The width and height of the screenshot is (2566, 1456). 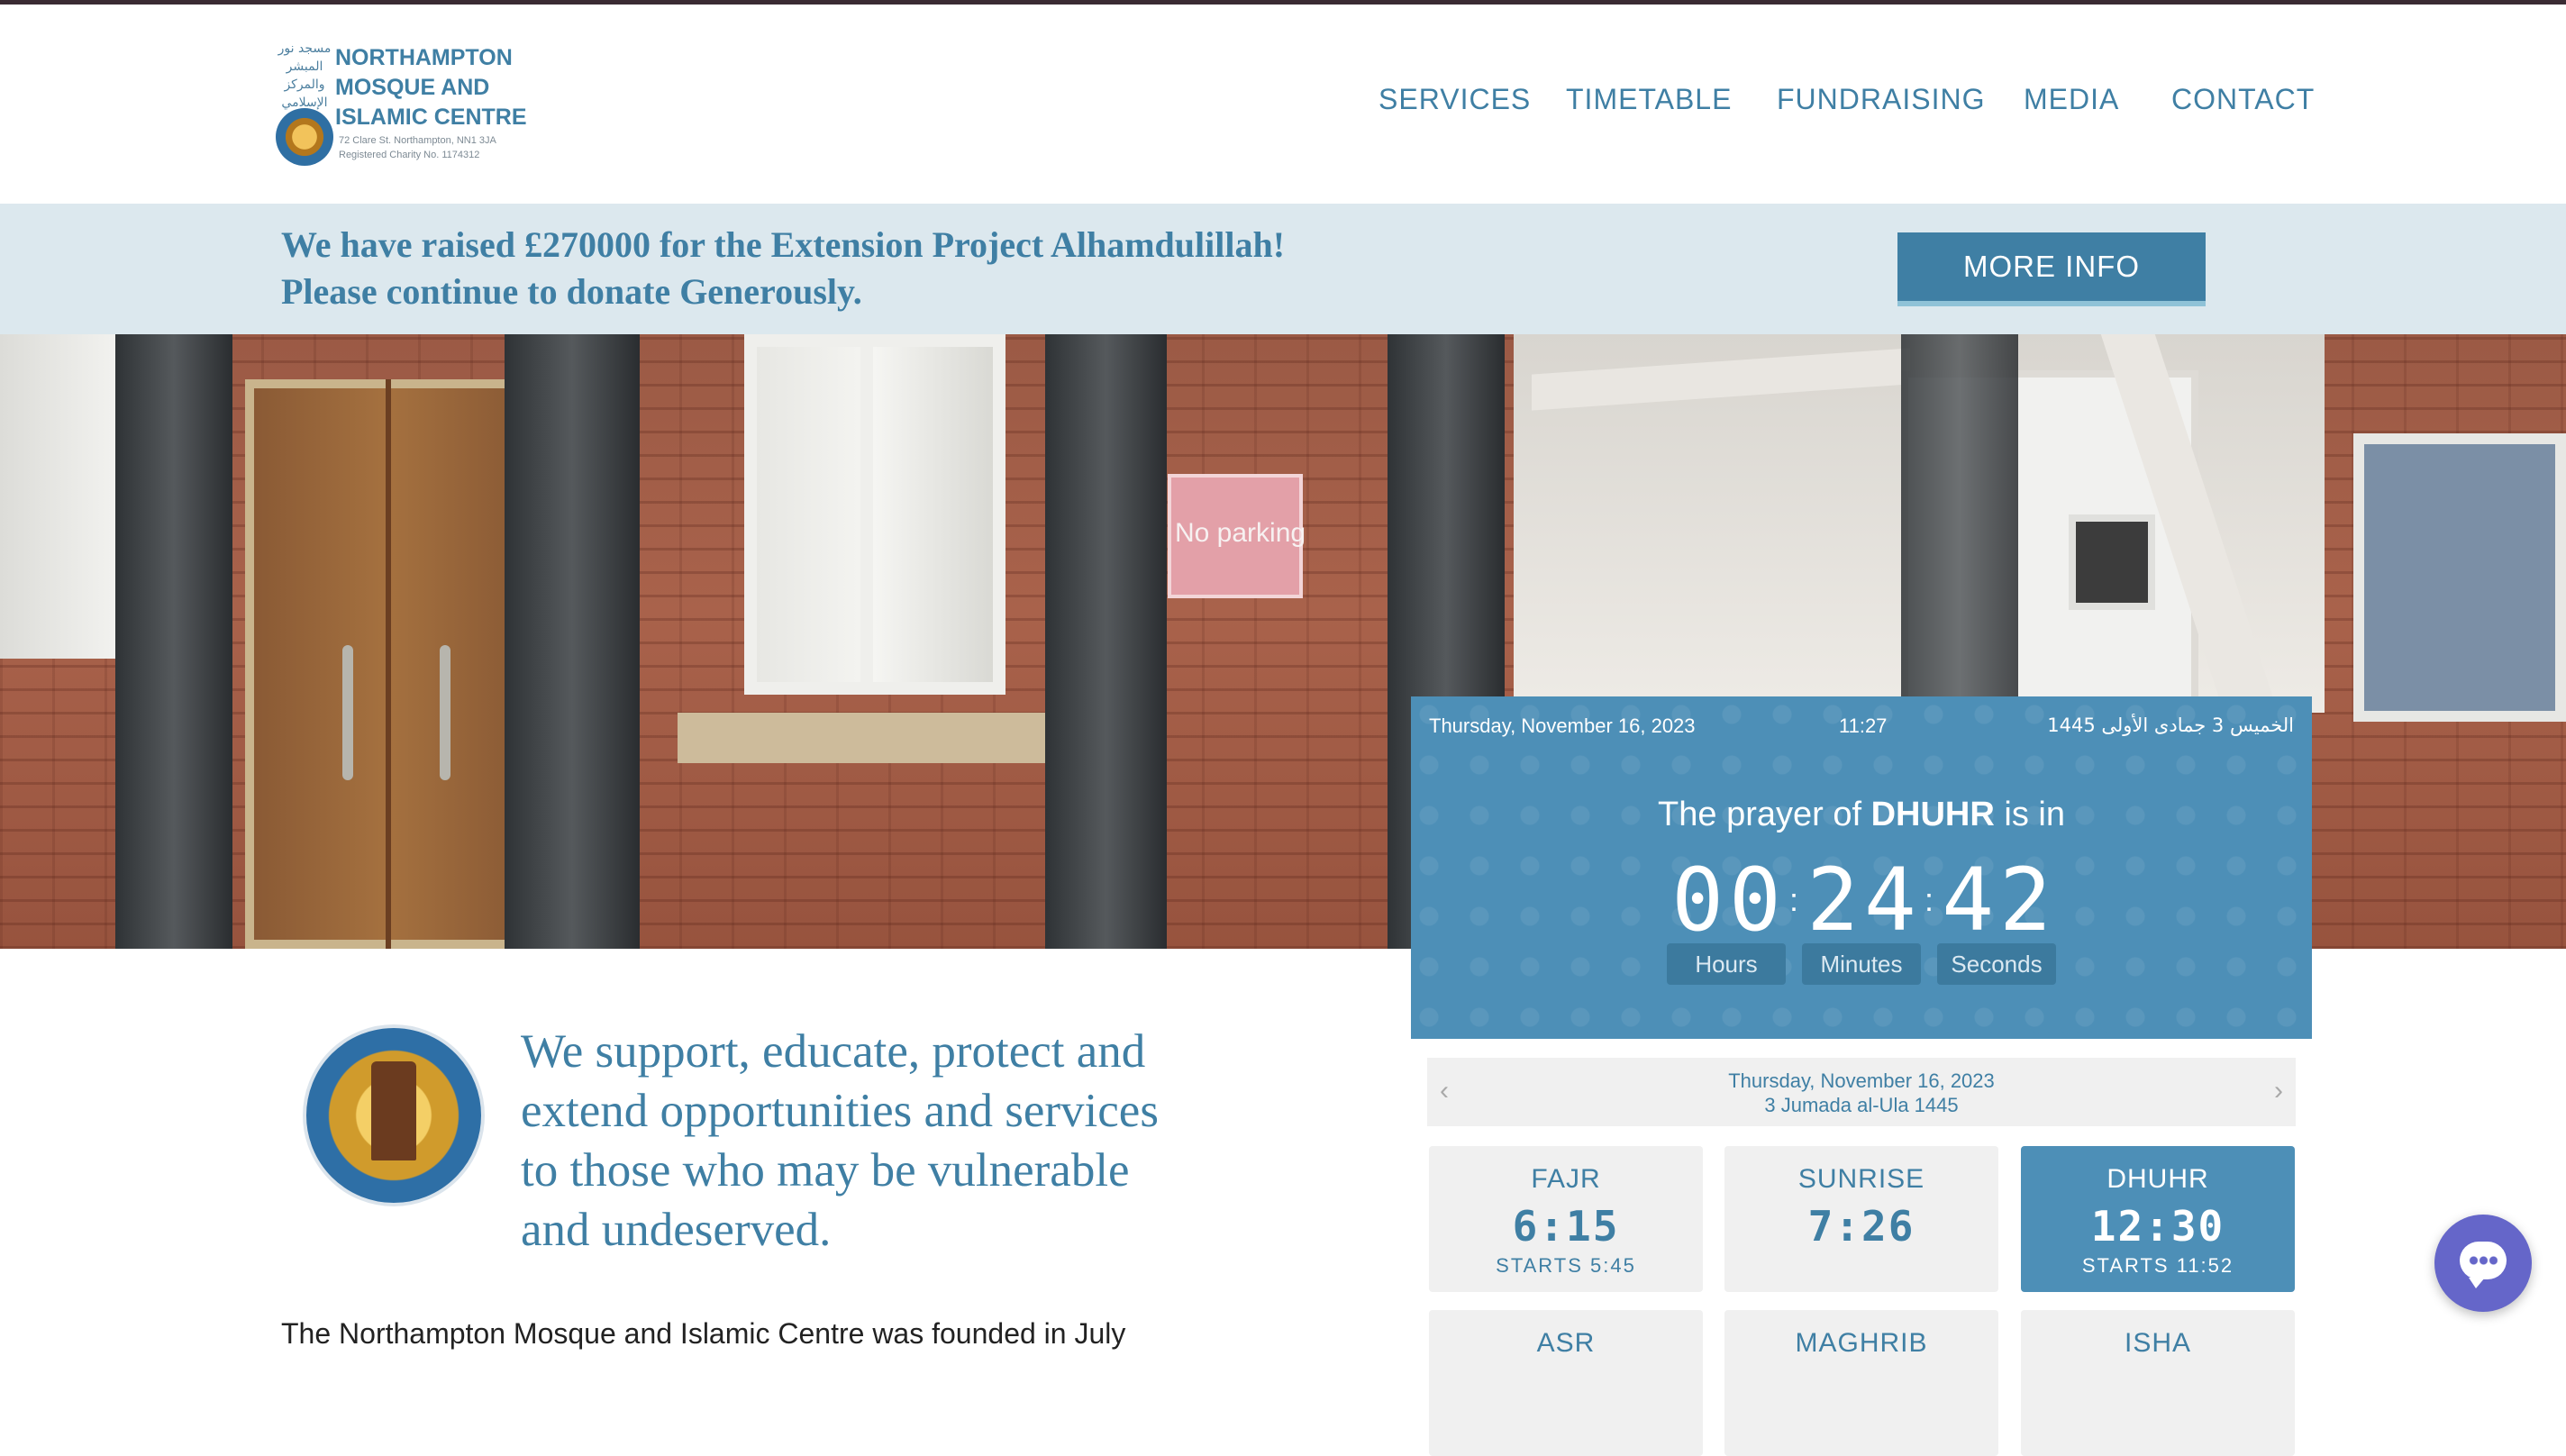 What do you see at coordinates (393, 1110) in the screenshot?
I see `emblem-pulpit-icon` at bounding box center [393, 1110].